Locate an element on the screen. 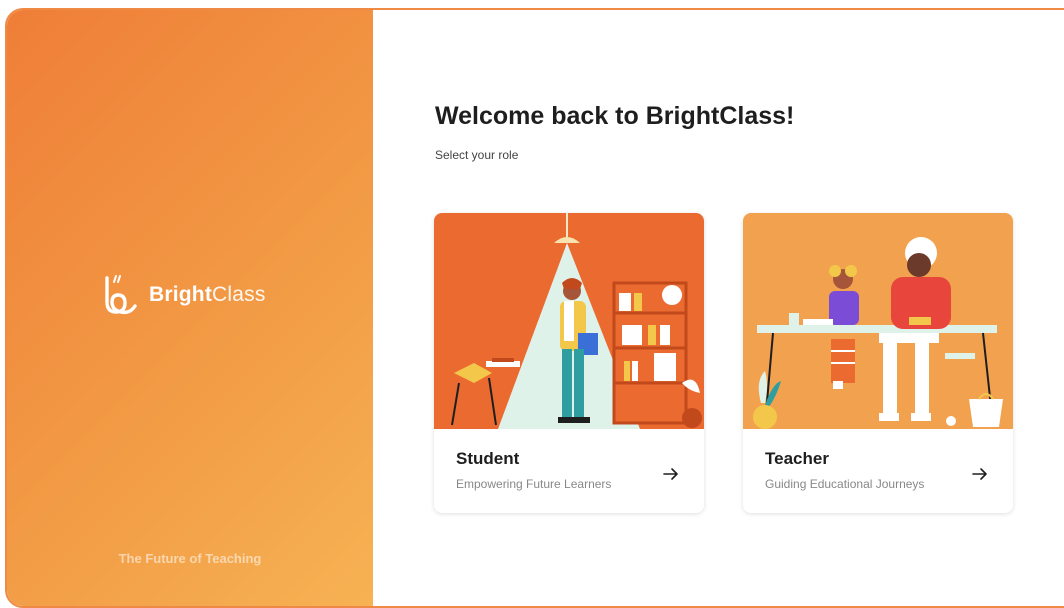 The height and width of the screenshot is (608, 1064). brand-lockup: BrightClass is located at coordinates (182, 295).